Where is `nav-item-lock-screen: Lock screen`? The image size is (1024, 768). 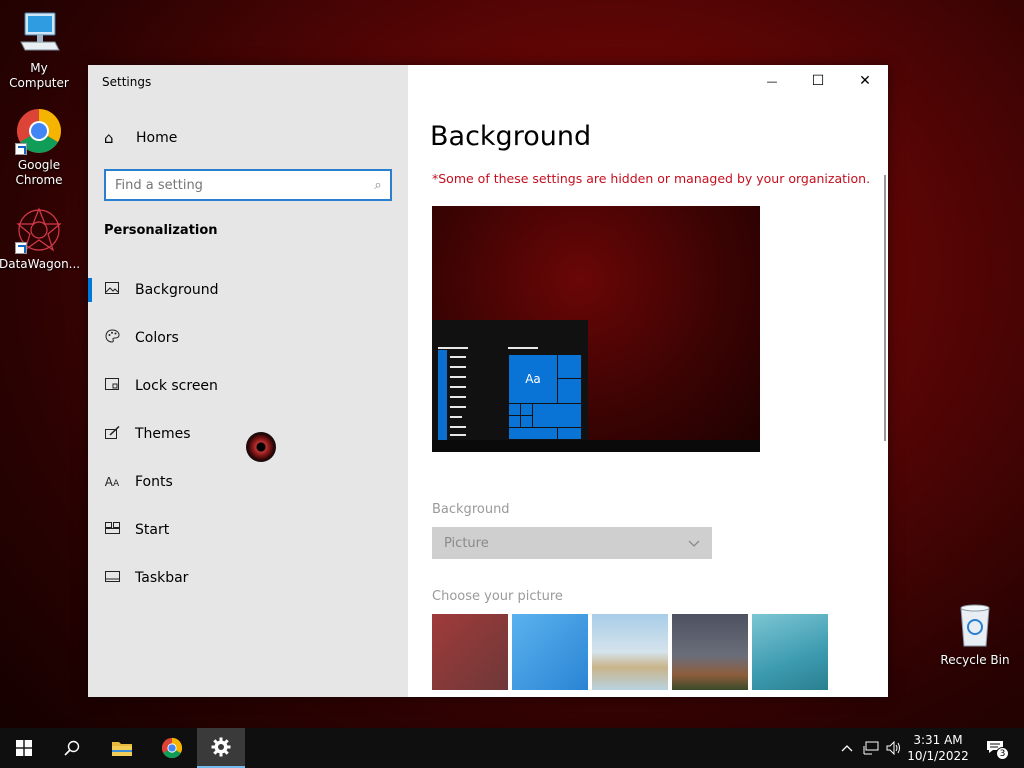
nav-item-lock-screen: Lock screen is located at coordinates (248, 386).